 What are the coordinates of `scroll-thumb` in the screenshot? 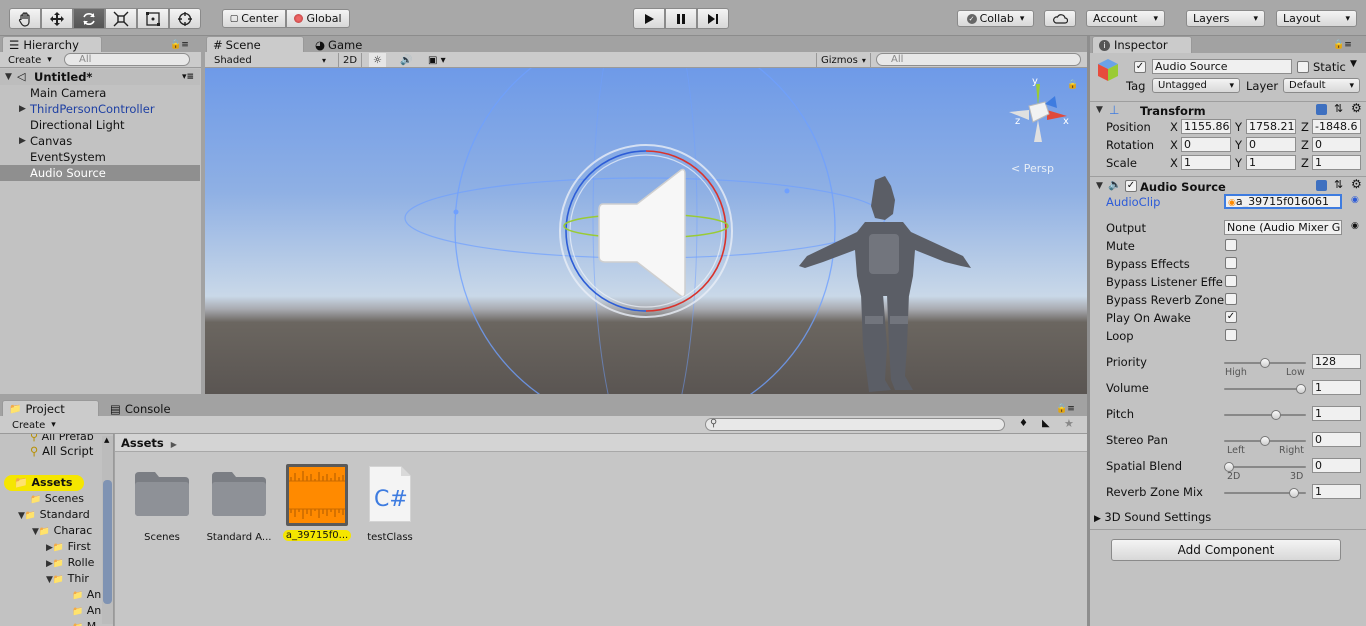 It's located at (107, 542).